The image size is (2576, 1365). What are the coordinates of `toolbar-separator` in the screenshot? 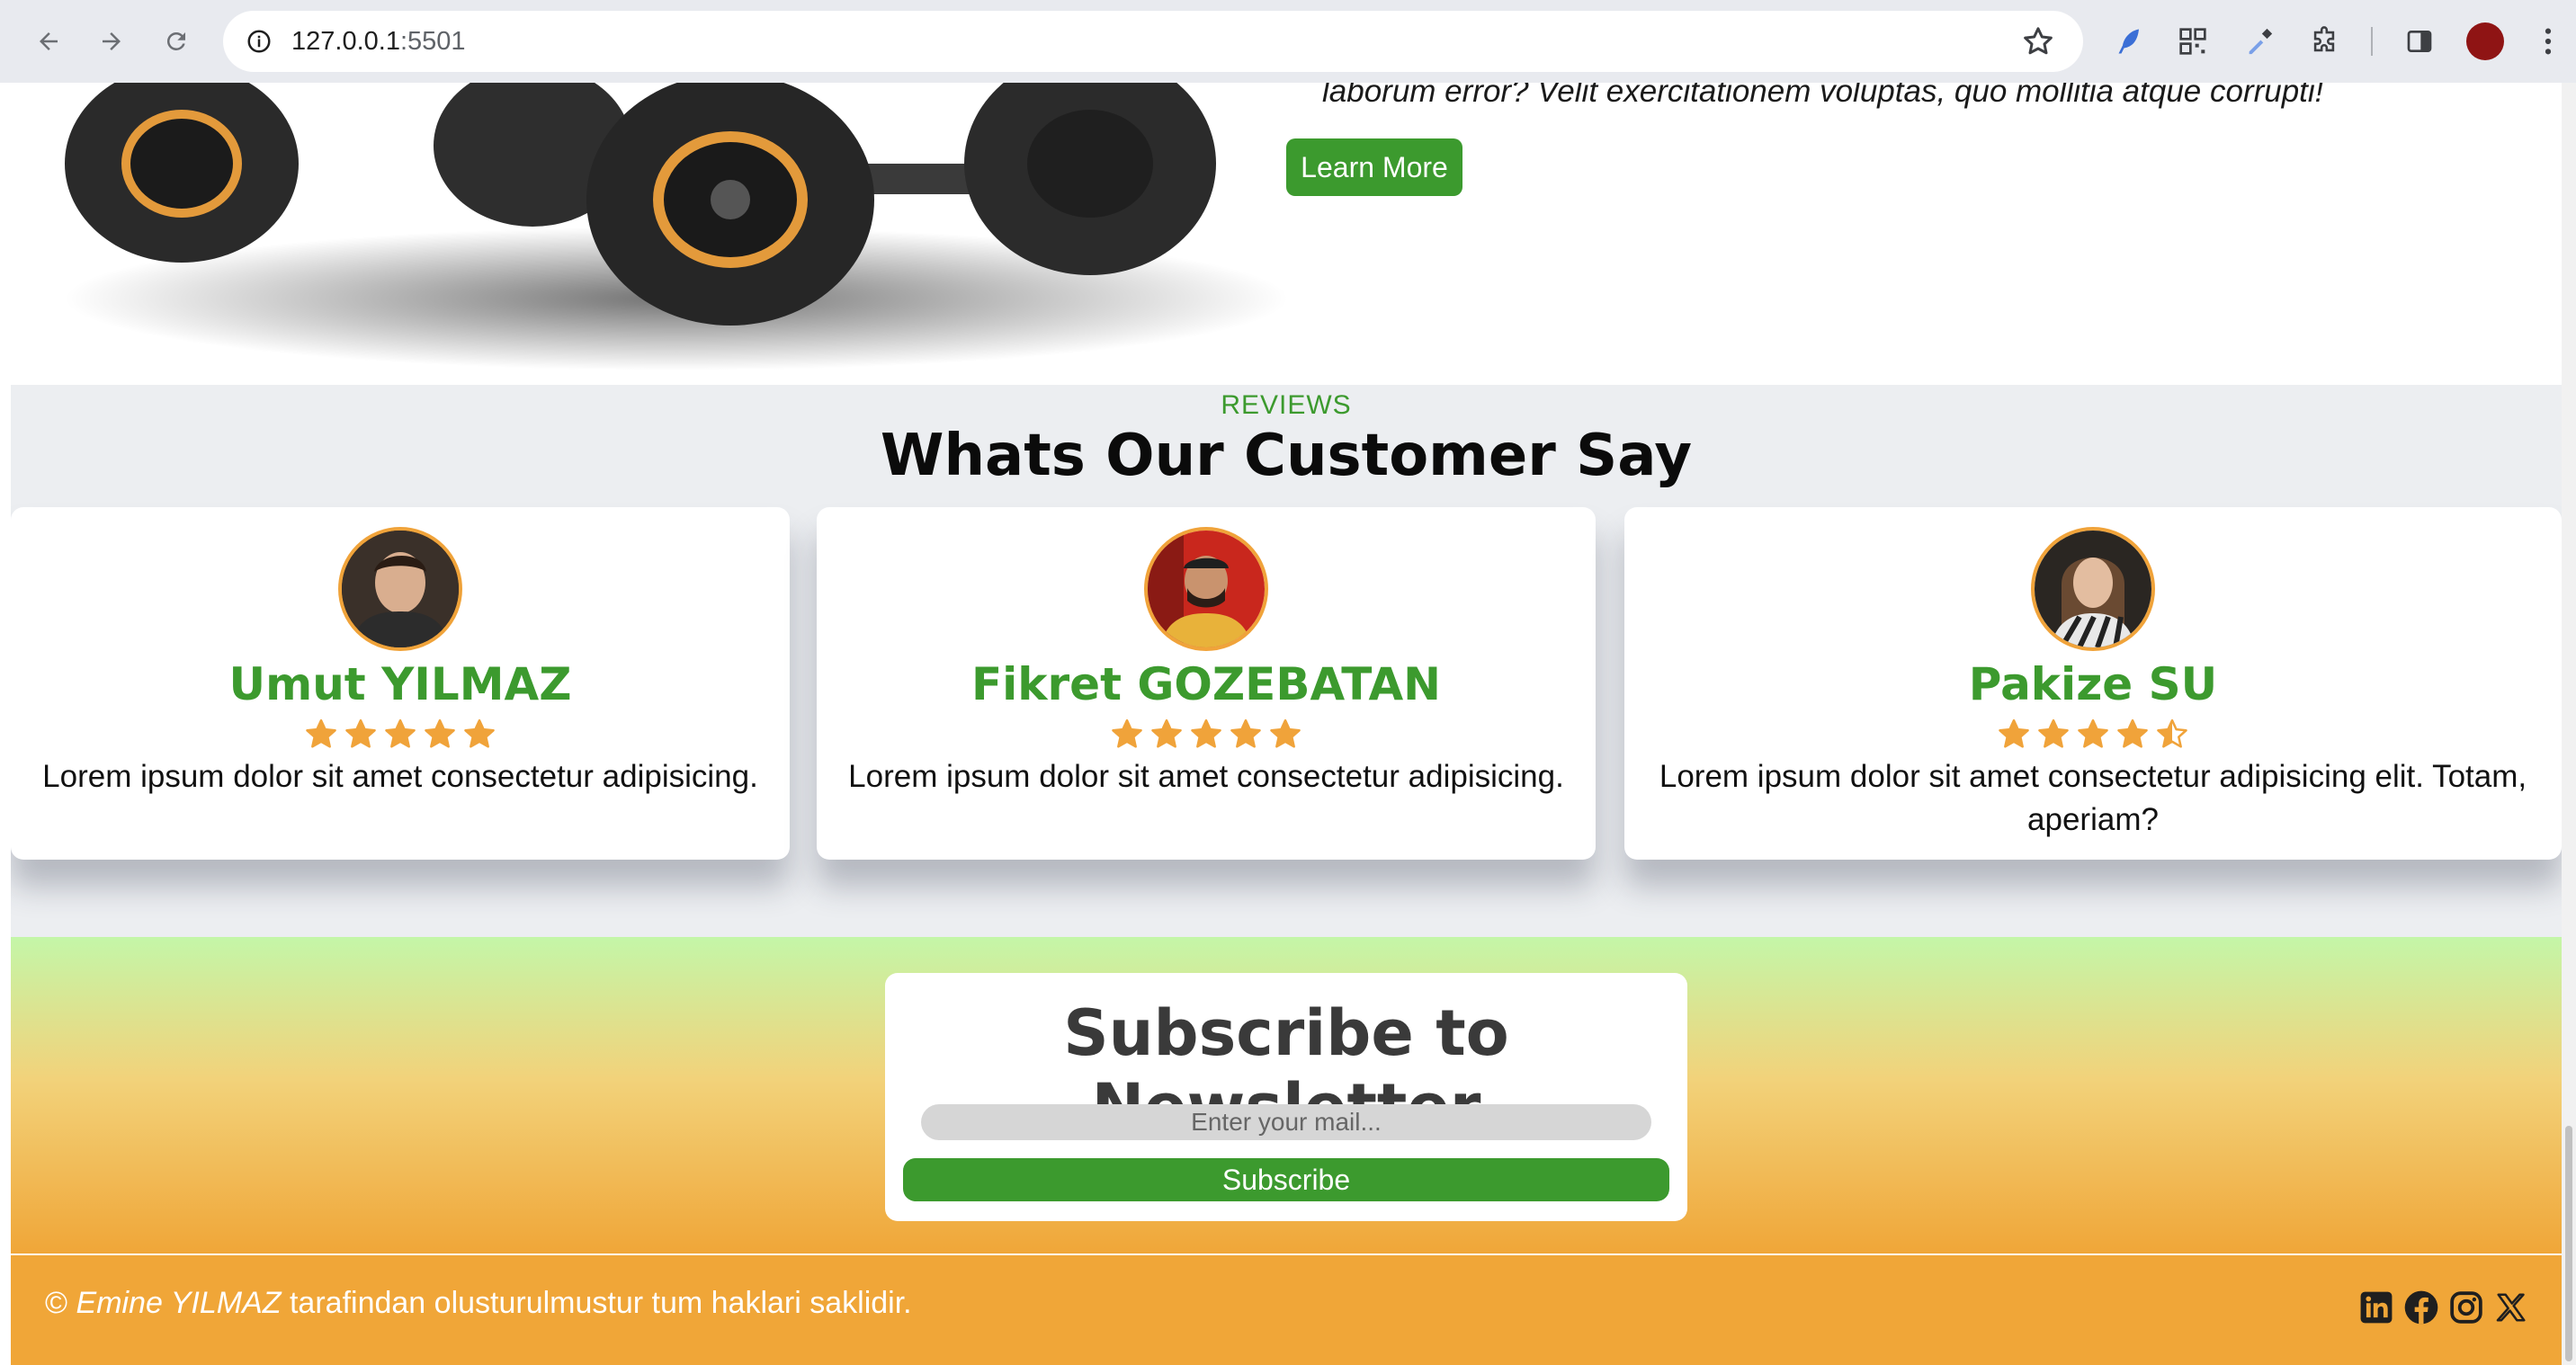 It's located at (2372, 42).